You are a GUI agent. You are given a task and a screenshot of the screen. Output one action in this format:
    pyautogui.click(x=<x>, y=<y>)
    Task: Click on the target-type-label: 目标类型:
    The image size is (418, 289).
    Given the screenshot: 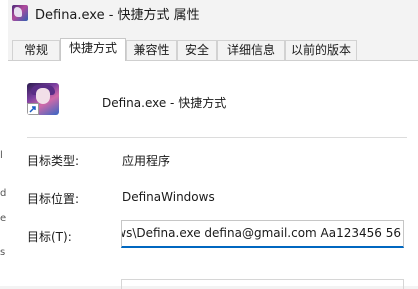 What is the action you would take?
    pyautogui.click(x=53, y=161)
    